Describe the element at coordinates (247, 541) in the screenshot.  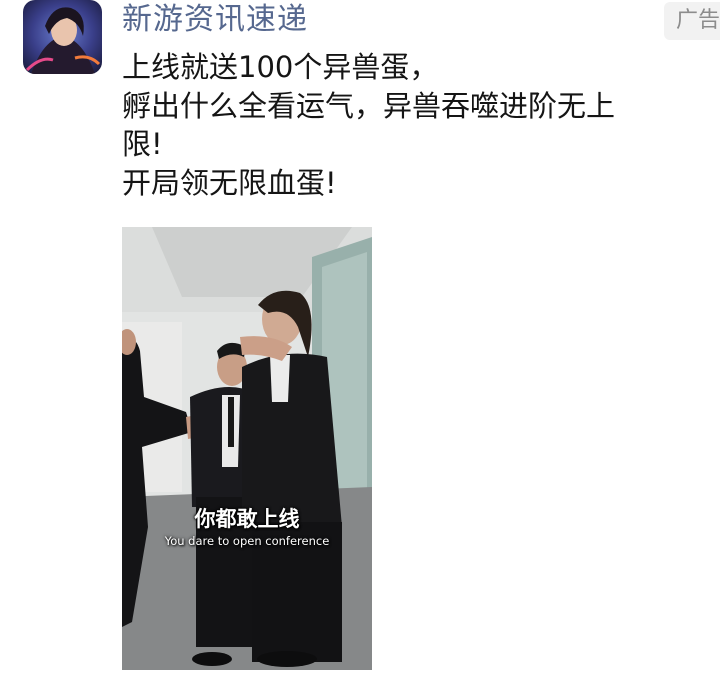
I see `video-subtitle-english: You dare to open conference` at that location.